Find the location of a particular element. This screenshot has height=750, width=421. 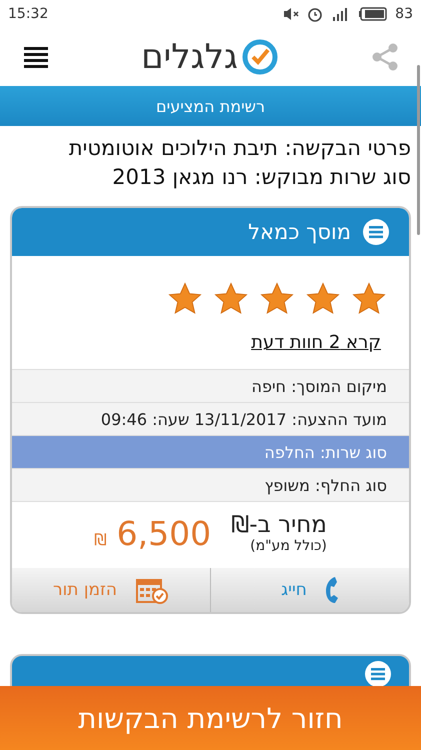

garage-name: מוסך כמאל is located at coordinates (299, 232).